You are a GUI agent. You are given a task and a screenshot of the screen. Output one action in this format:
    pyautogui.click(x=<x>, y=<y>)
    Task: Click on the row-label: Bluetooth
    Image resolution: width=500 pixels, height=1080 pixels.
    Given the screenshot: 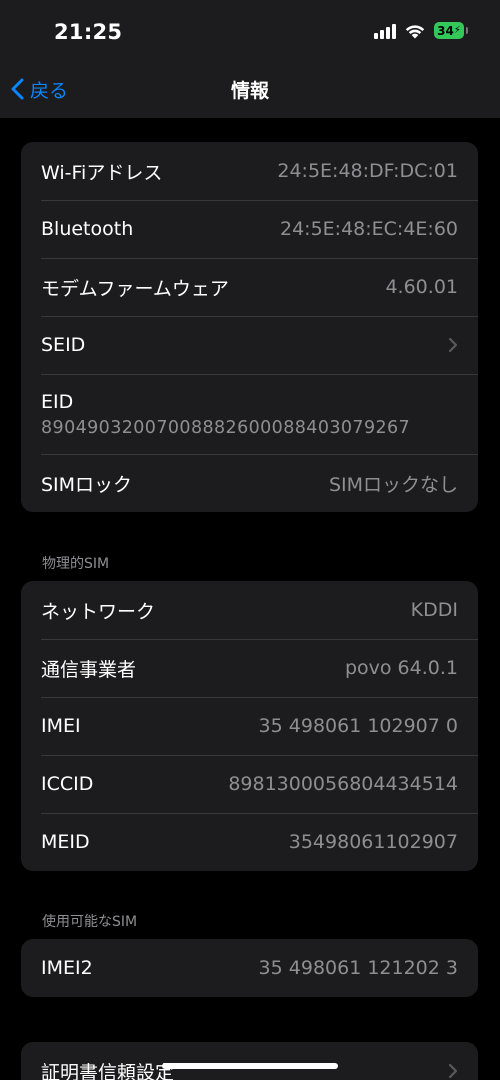 What is the action you would take?
    pyautogui.click(x=87, y=229)
    